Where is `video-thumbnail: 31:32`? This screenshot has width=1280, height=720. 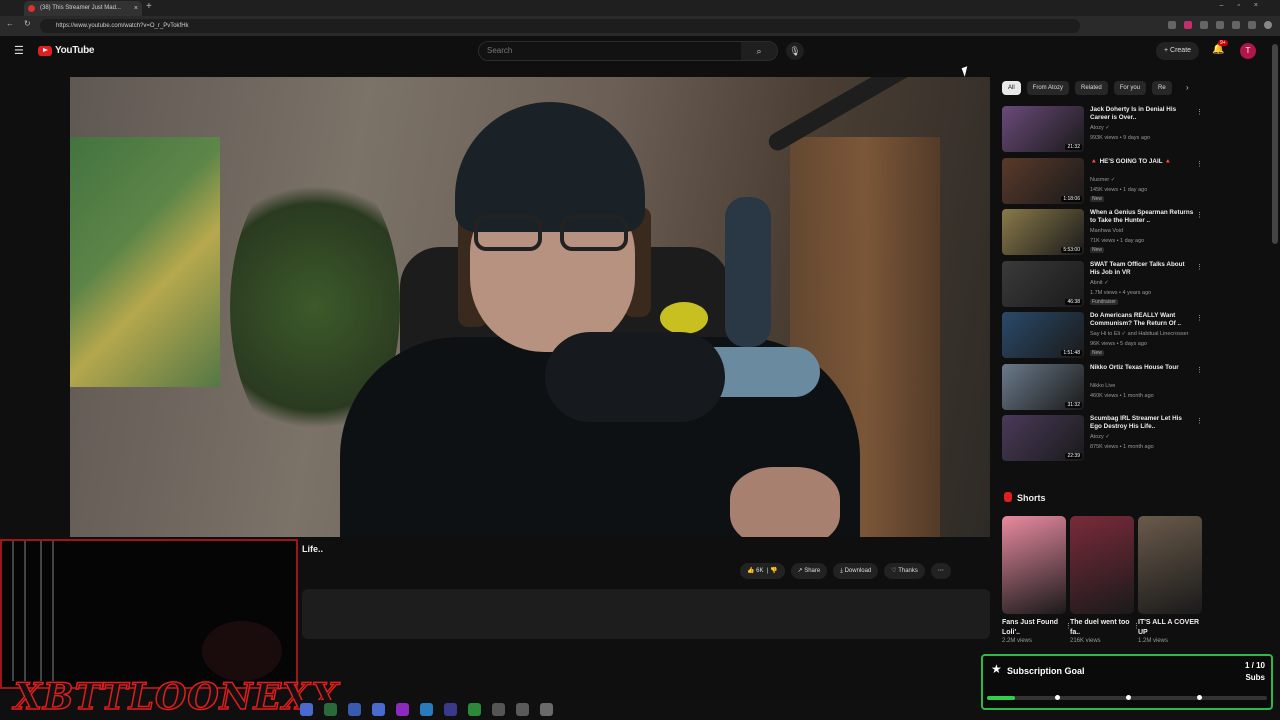
video-thumbnail: 31:32 is located at coordinates (1043, 386).